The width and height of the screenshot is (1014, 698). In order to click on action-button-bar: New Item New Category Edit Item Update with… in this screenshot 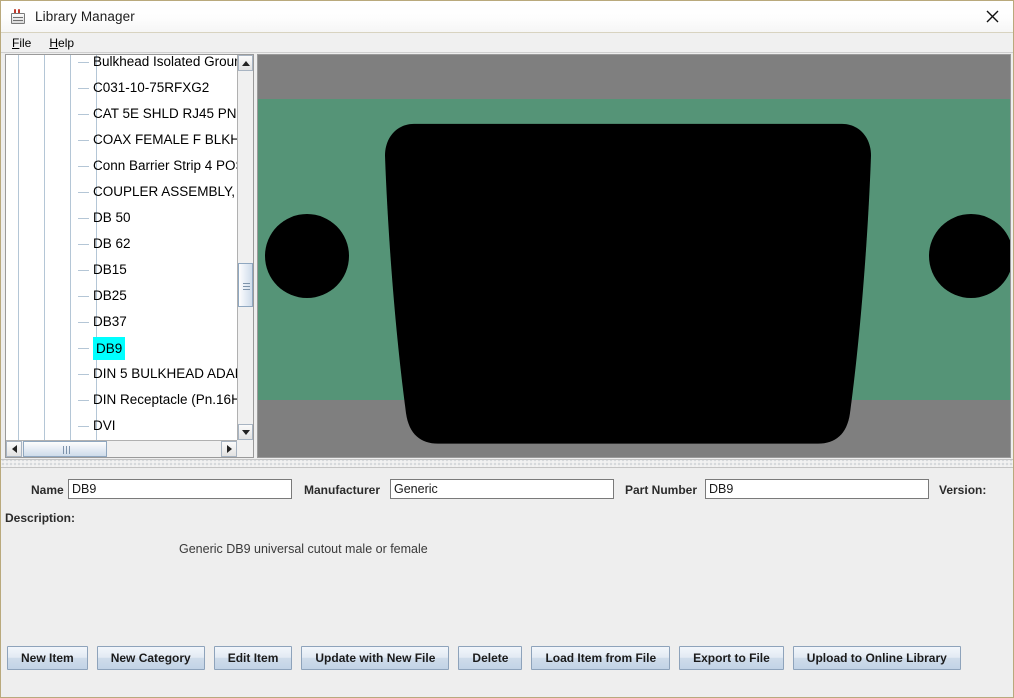, I will do `click(507, 666)`.